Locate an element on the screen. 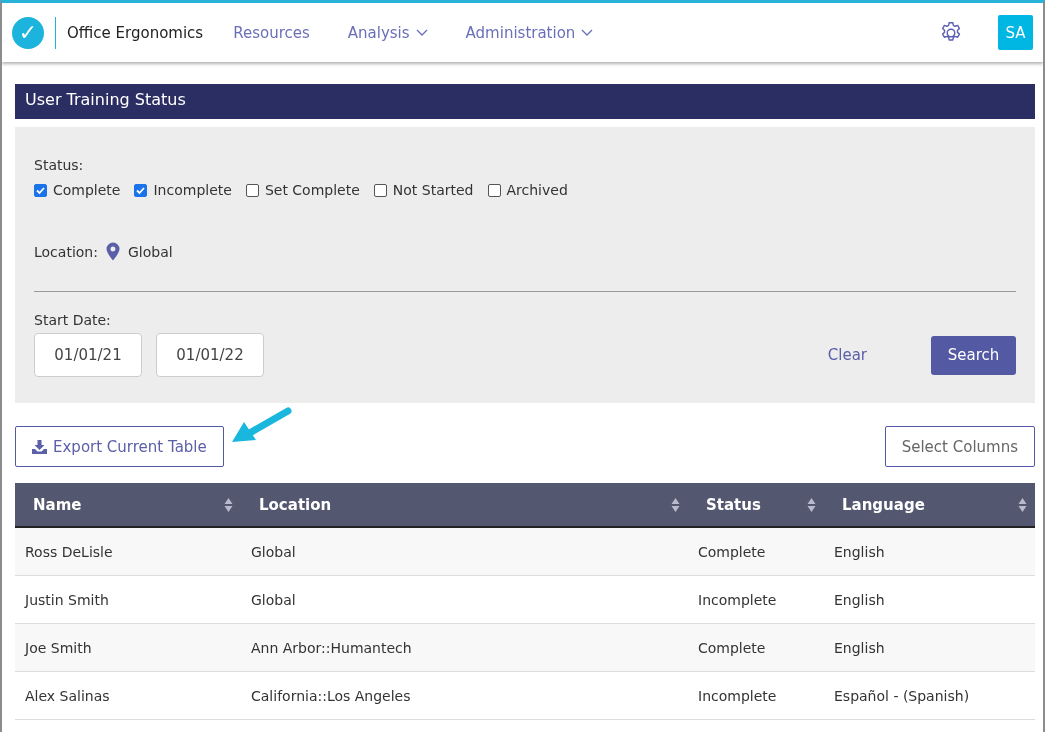 This screenshot has width=1045, height=732. checkbox-label: Complete is located at coordinates (87, 190).